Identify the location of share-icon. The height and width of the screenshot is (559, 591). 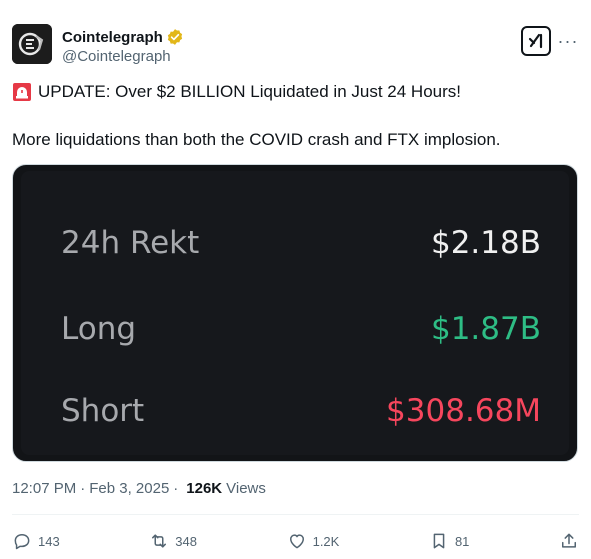
(569, 540).